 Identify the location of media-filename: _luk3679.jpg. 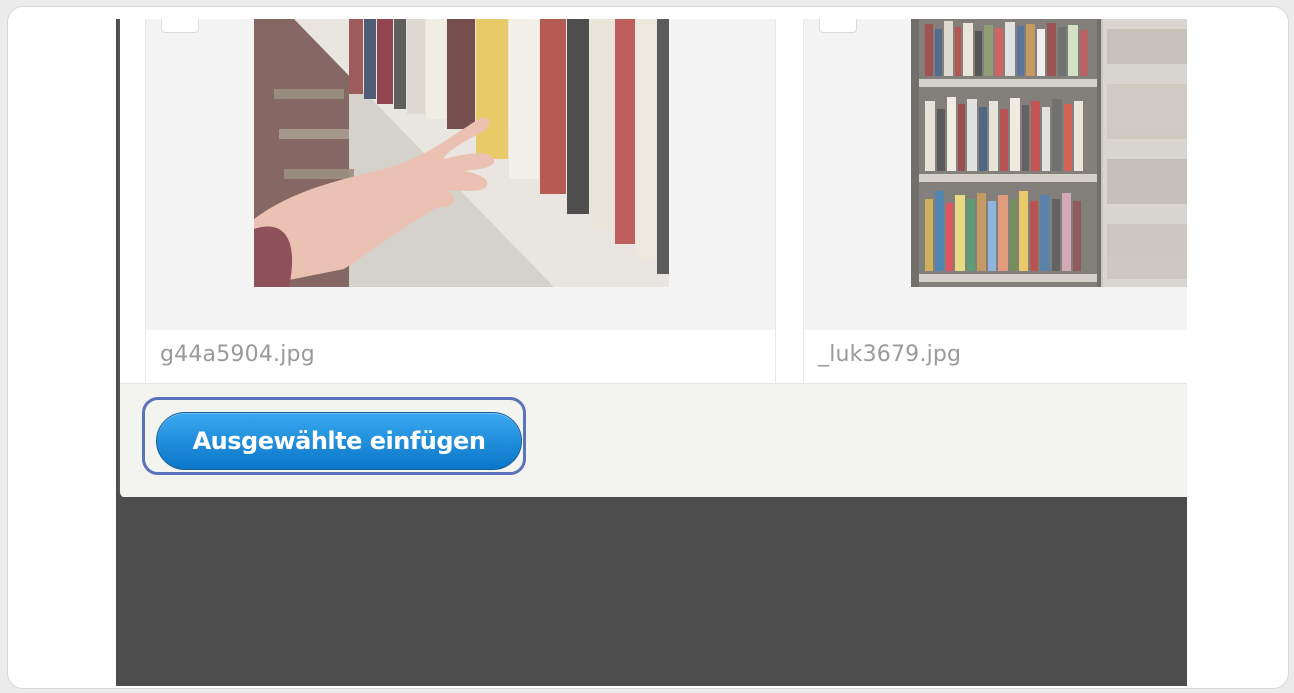
(890, 354).